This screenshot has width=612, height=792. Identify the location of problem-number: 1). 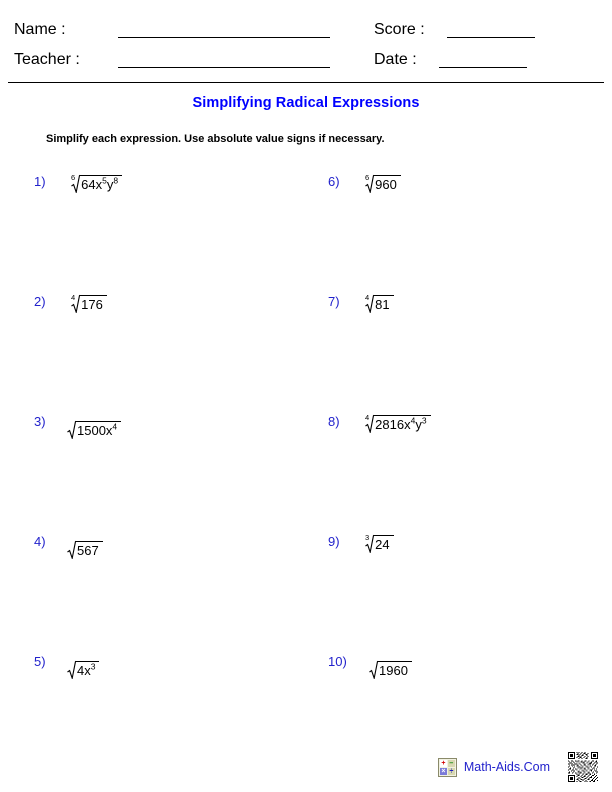
(40, 181).